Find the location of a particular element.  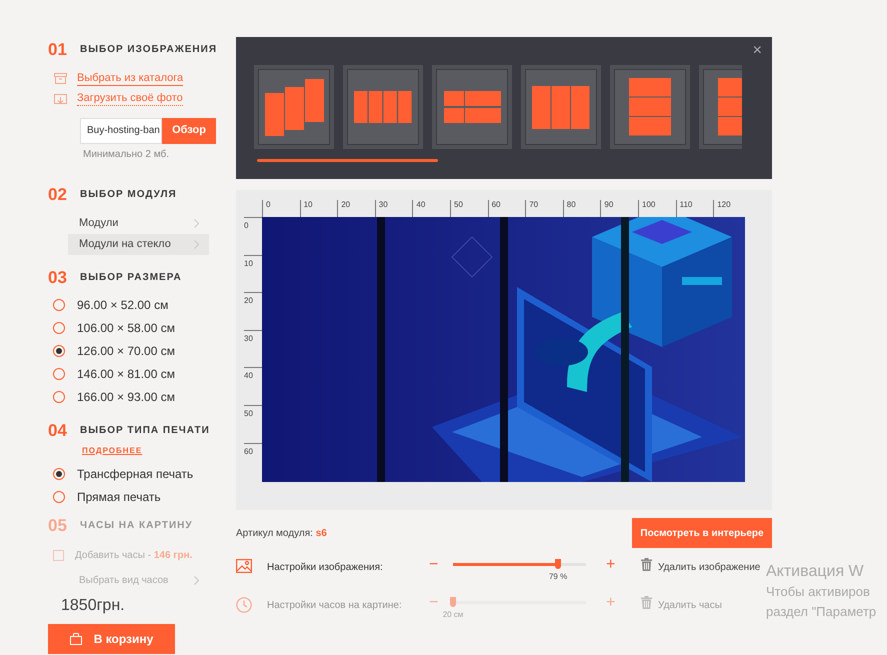

settings-label: Настройки изображения: is located at coordinates (325, 568).